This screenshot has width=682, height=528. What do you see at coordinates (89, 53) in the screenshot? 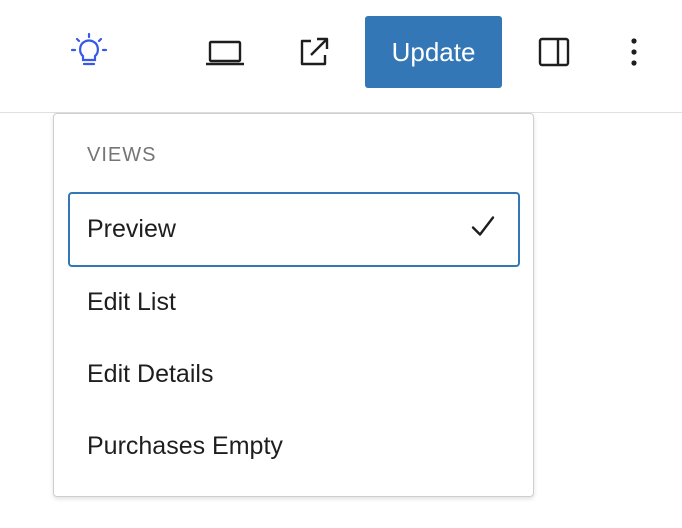
I see `lightbulb-icon` at bounding box center [89, 53].